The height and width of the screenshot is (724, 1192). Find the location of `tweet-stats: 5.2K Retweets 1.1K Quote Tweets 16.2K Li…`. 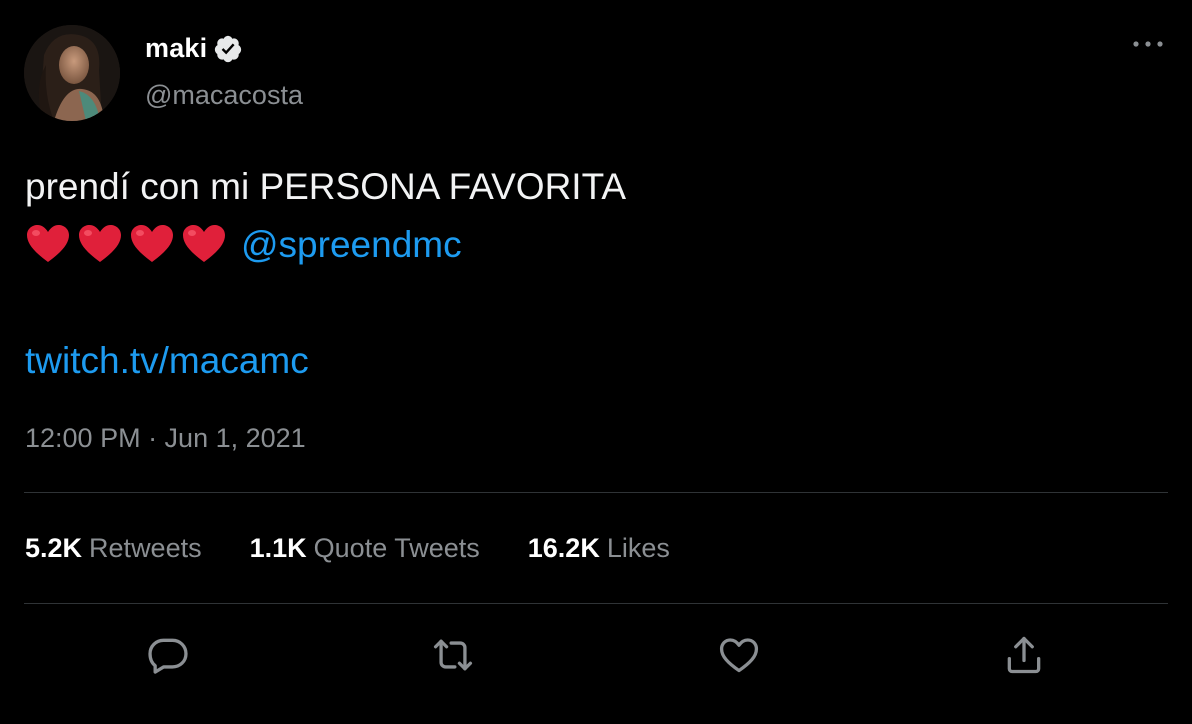

tweet-stats: 5.2K Retweets 1.1K Quote Tweets 16.2K Li… is located at coordinates (347, 548).